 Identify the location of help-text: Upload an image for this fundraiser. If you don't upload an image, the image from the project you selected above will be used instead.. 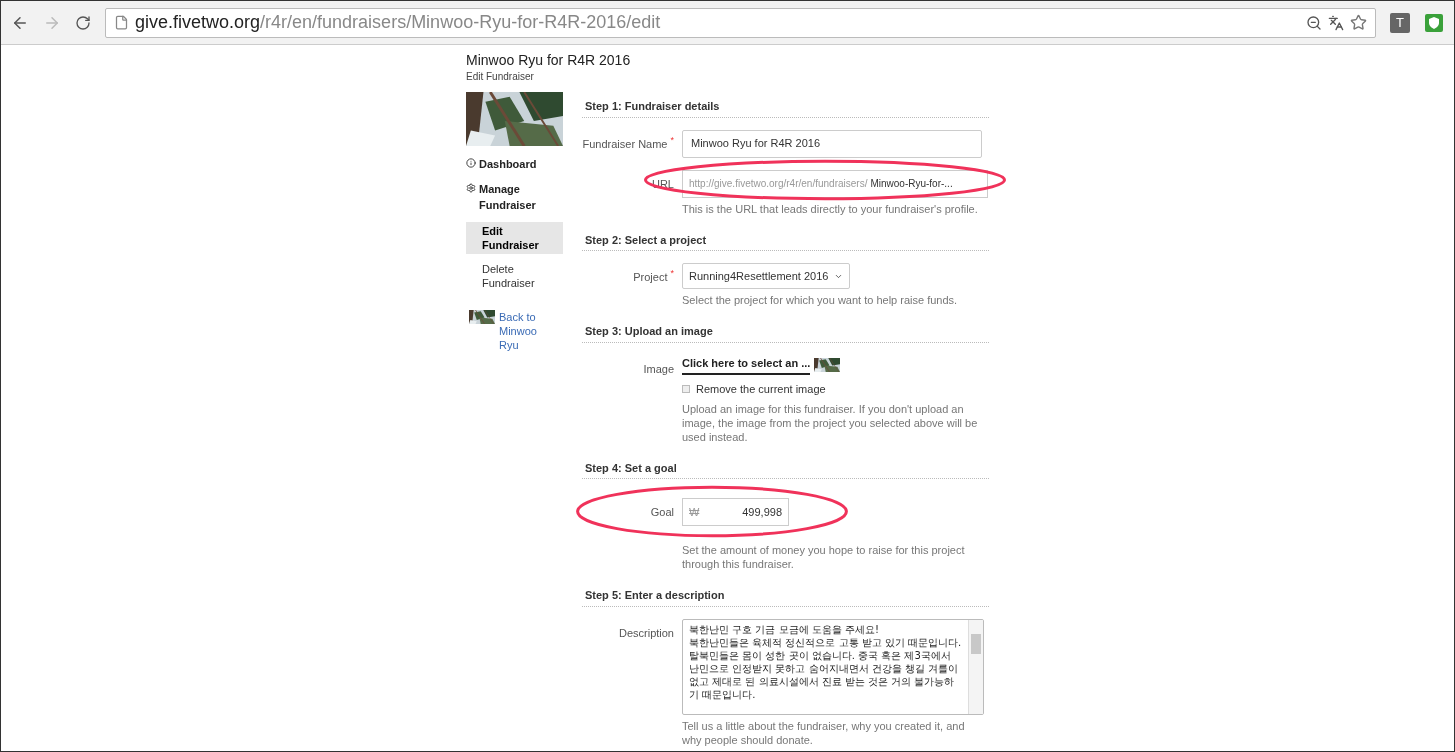
(830, 422).